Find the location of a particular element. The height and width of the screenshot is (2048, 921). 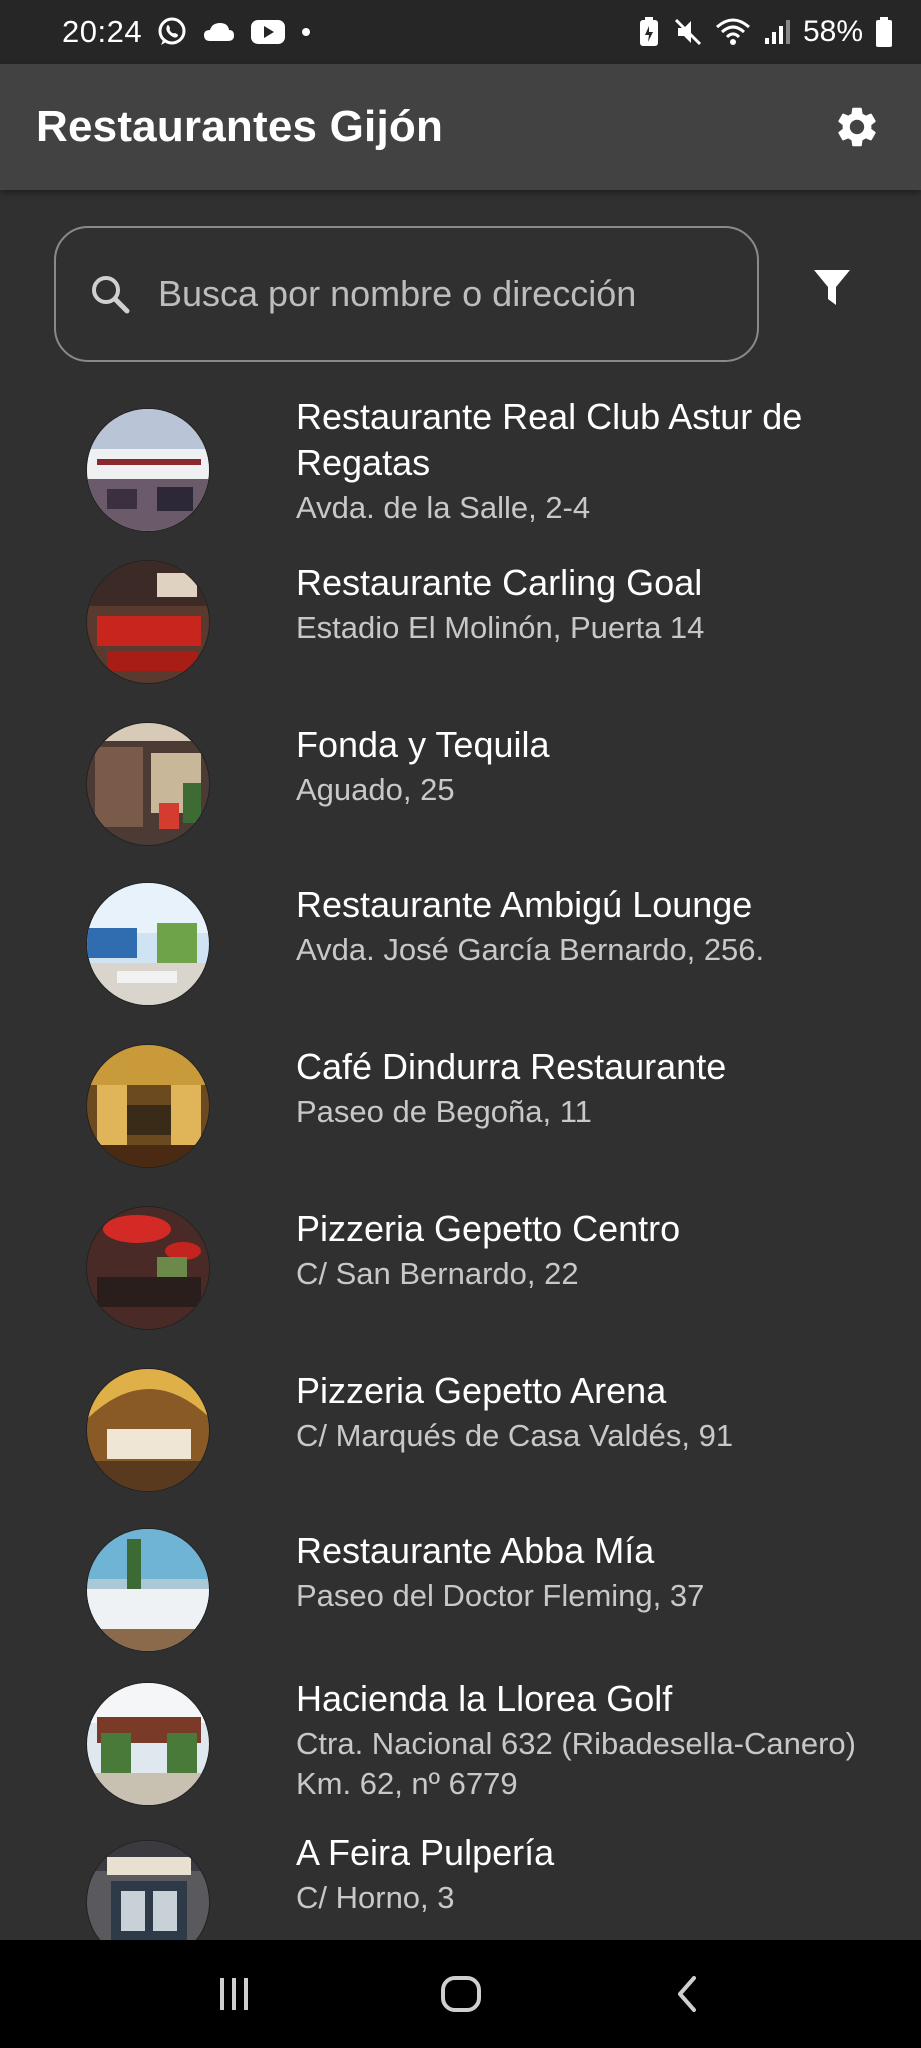

restaurant-name: Restaurante Abba Mía is located at coordinates (475, 1550).